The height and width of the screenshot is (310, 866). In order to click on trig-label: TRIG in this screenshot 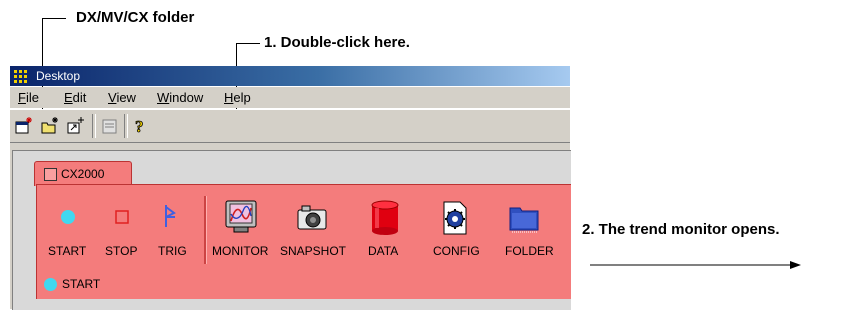, I will do `click(172, 251)`.